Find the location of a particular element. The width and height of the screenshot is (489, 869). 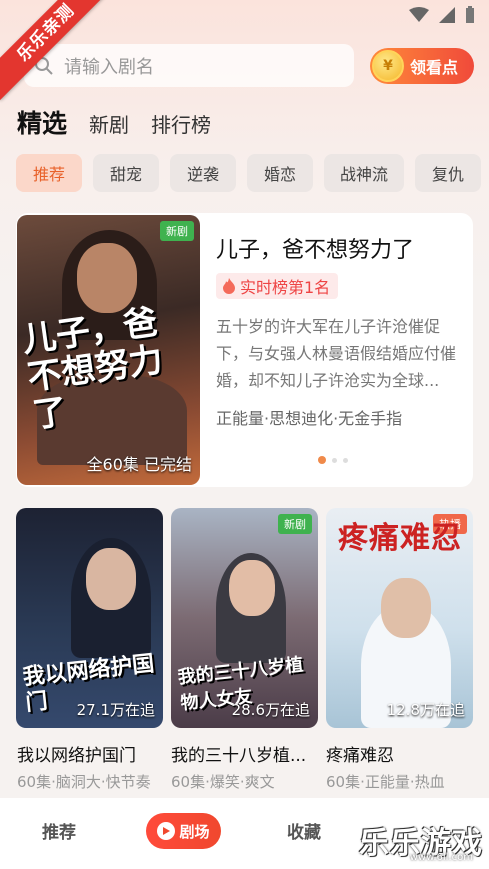

site-watermark-url: www.6ll.com is located at coordinates (441, 857).